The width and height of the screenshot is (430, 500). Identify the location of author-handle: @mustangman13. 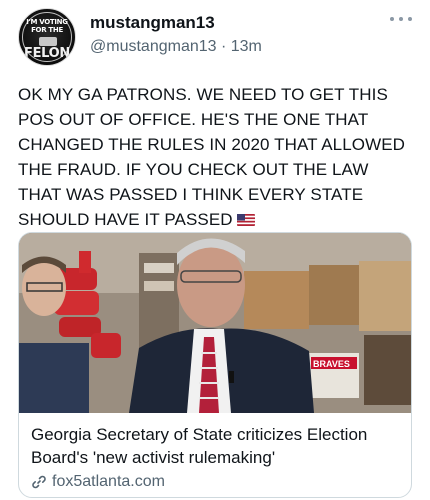
(153, 46).